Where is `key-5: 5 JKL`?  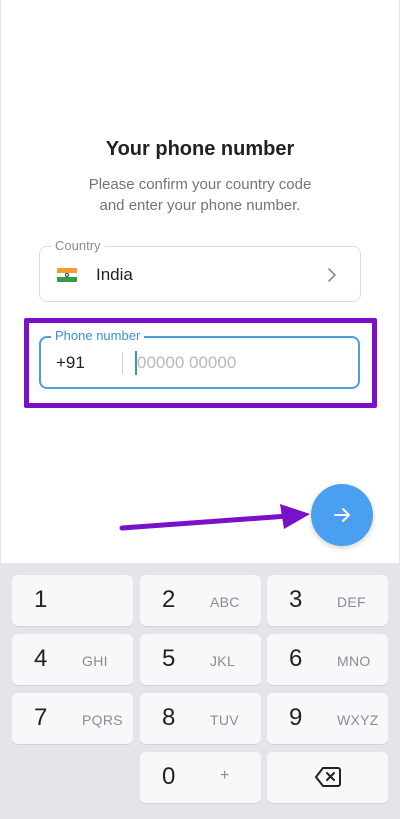
key-5: 5 JKL is located at coordinates (200, 659).